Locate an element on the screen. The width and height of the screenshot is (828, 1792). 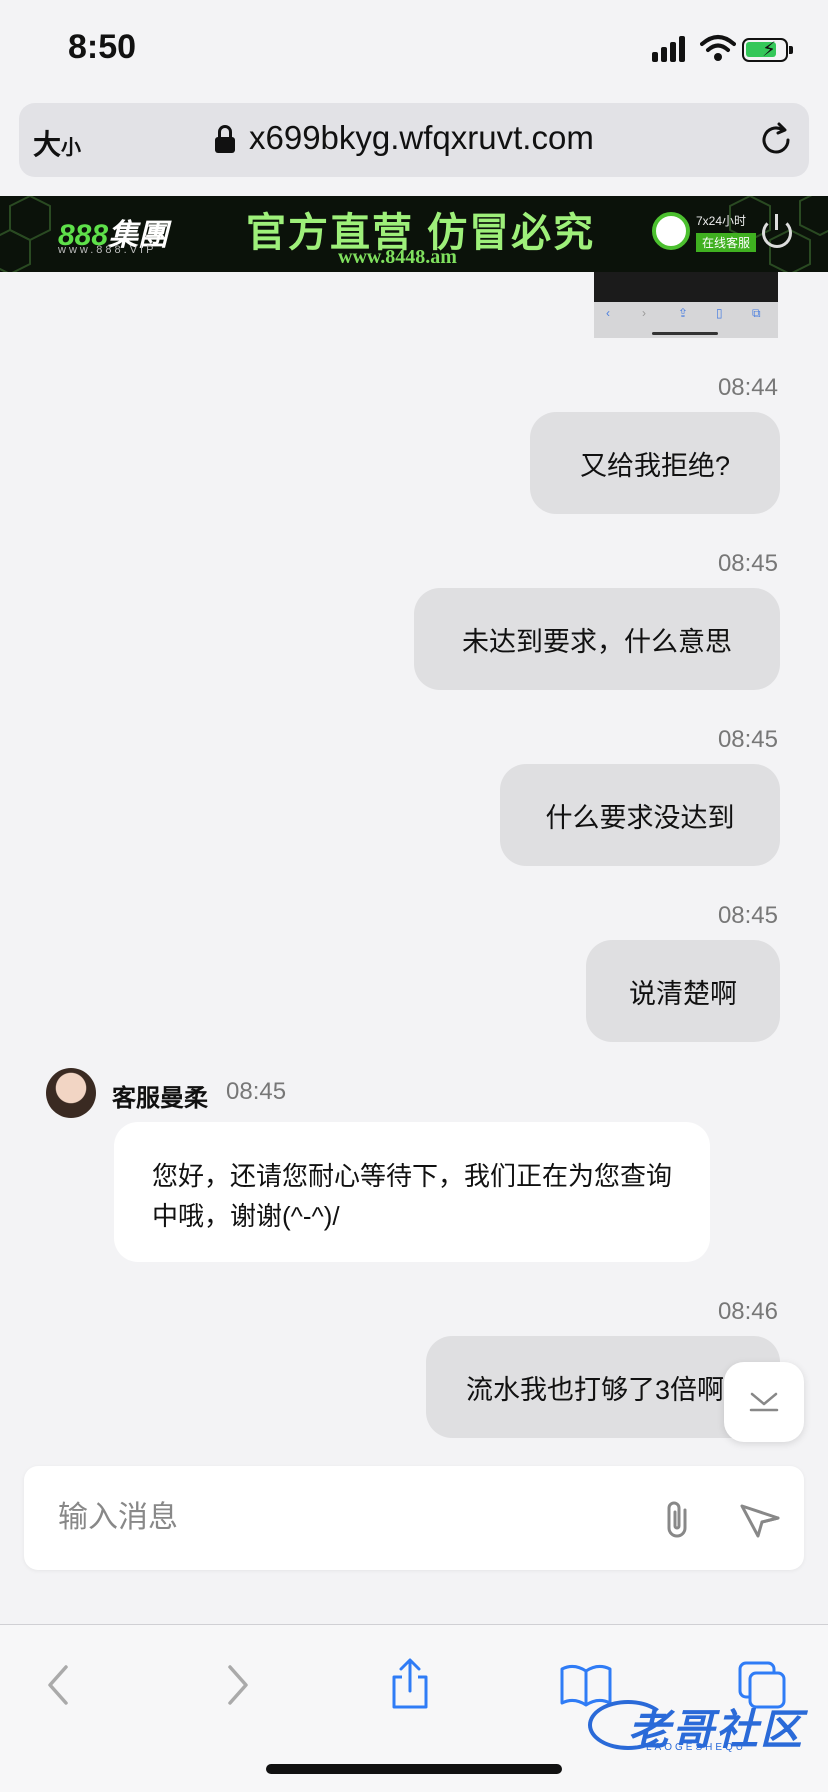
banner-service-label: 在线客服 is located at coordinates (726, 242).